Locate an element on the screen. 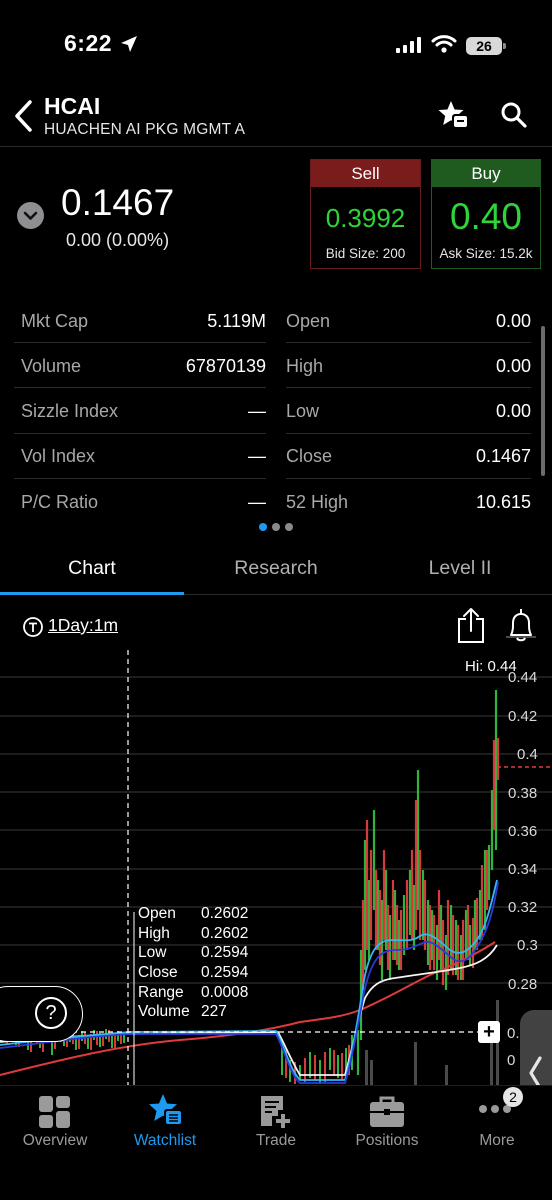 The height and width of the screenshot is (1200, 552). tooltip-label-open: Open is located at coordinates (157, 913).